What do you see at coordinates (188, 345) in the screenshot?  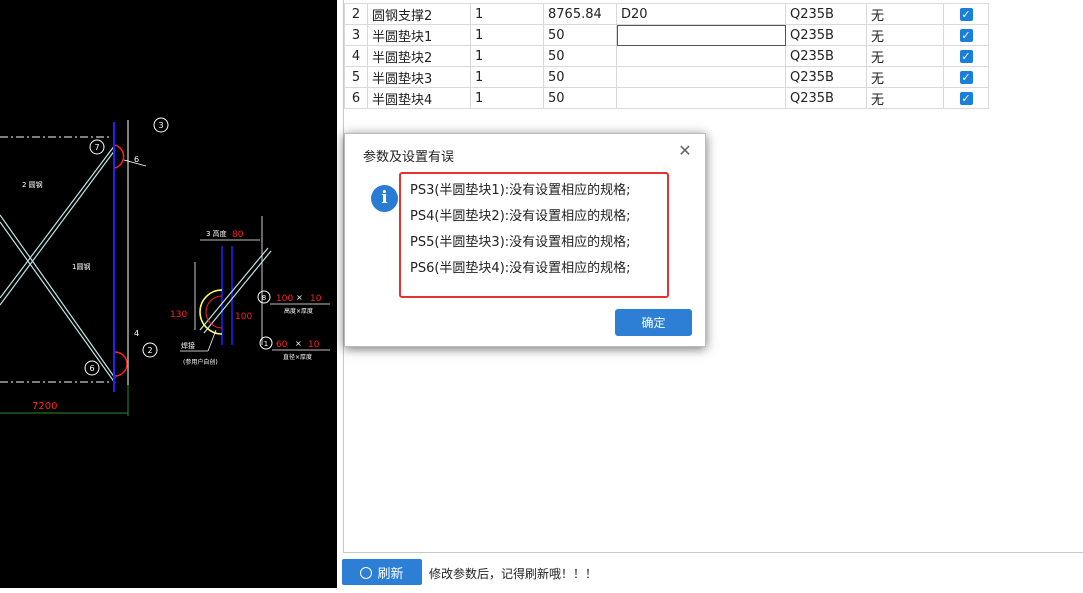 I see `weld-label: 焊接` at bounding box center [188, 345].